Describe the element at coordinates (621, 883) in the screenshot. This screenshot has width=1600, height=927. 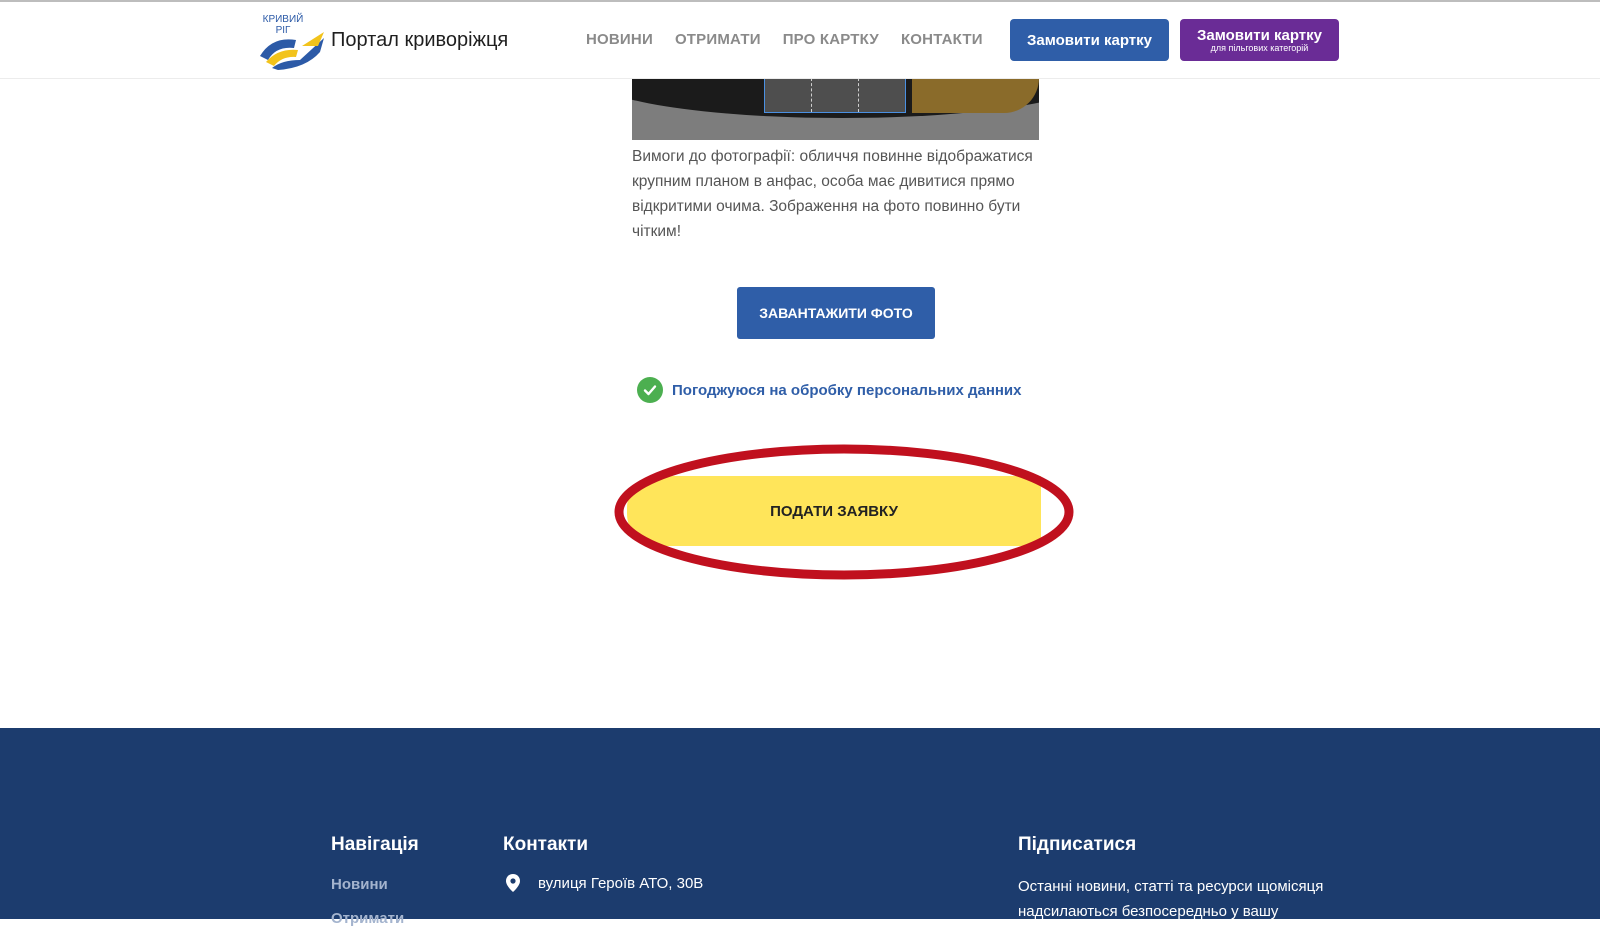
I see `footer-address-text: вулиця Героїв АТО, 30В` at that location.